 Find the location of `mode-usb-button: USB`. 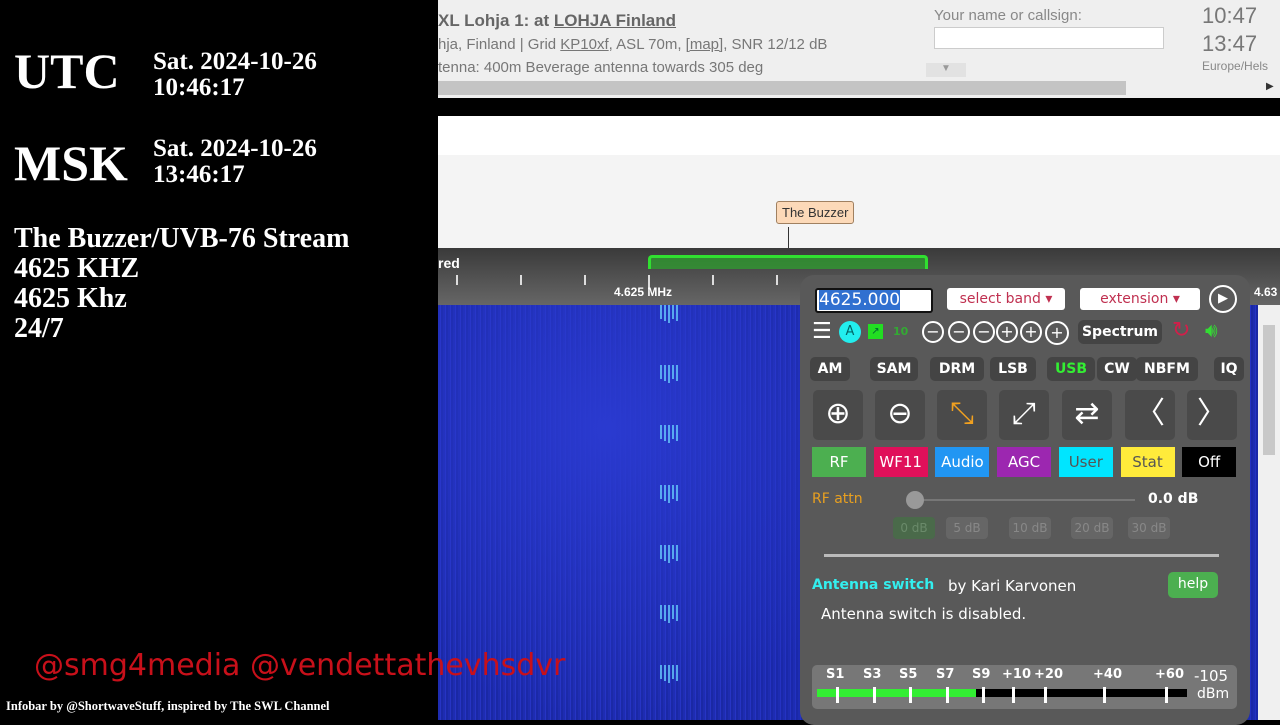

mode-usb-button: USB is located at coordinates (1071, 369).